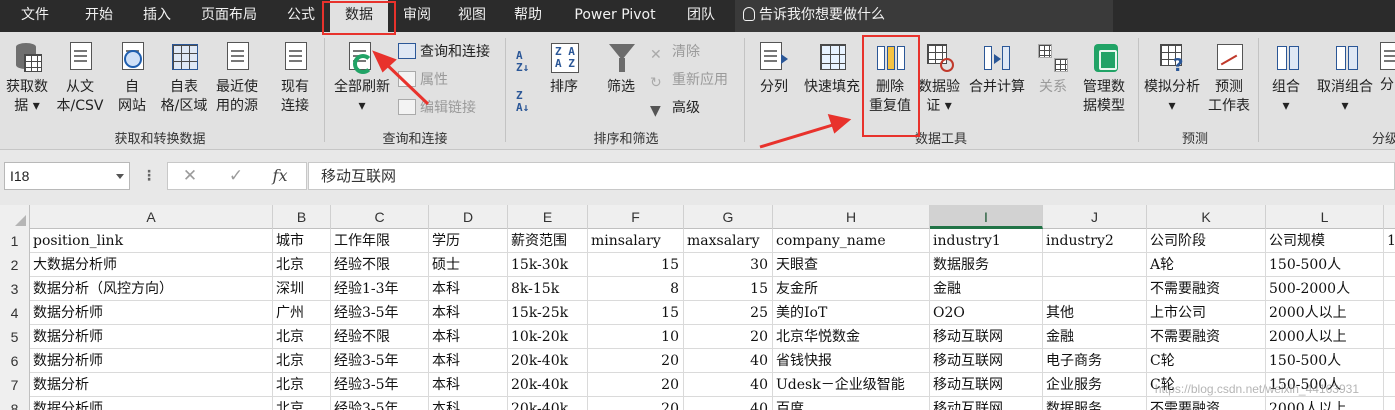 This screenshot has width=1395, height=410. What do you see at coordinates (728, 313) in the screenshot?
I see `cell: 25` at bounding box center [728, 313].